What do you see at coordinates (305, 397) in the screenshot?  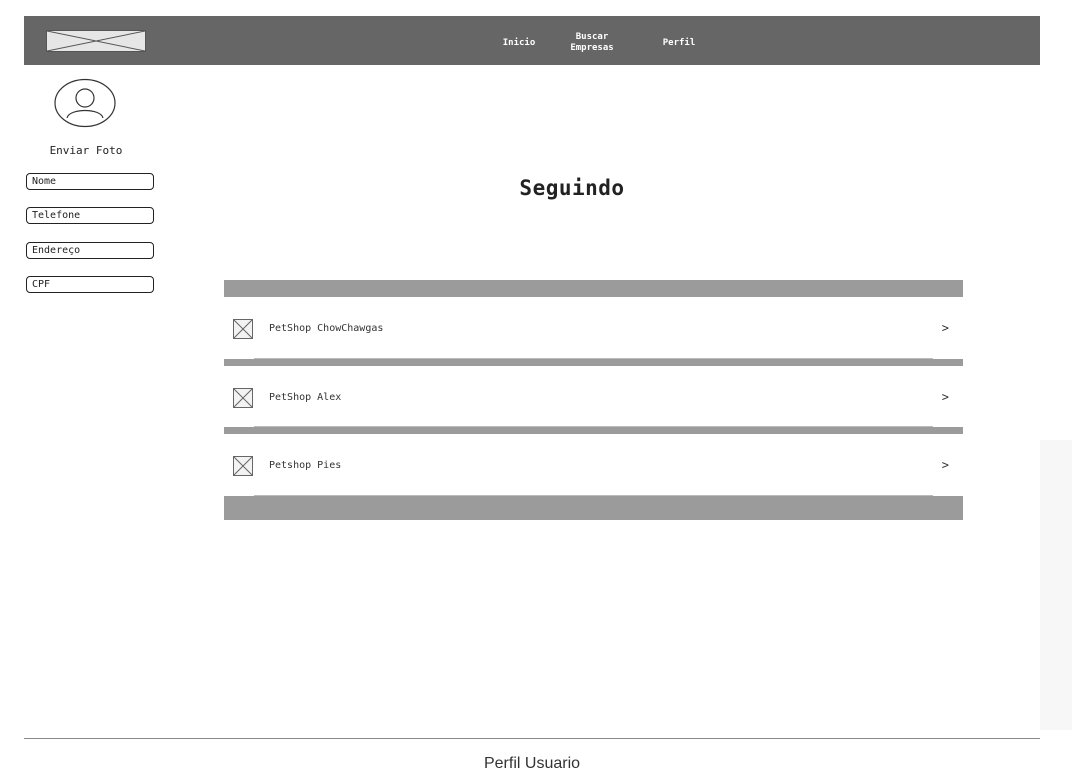 I see `company-name: PetShop Alex` at bounding box center [305, 397].